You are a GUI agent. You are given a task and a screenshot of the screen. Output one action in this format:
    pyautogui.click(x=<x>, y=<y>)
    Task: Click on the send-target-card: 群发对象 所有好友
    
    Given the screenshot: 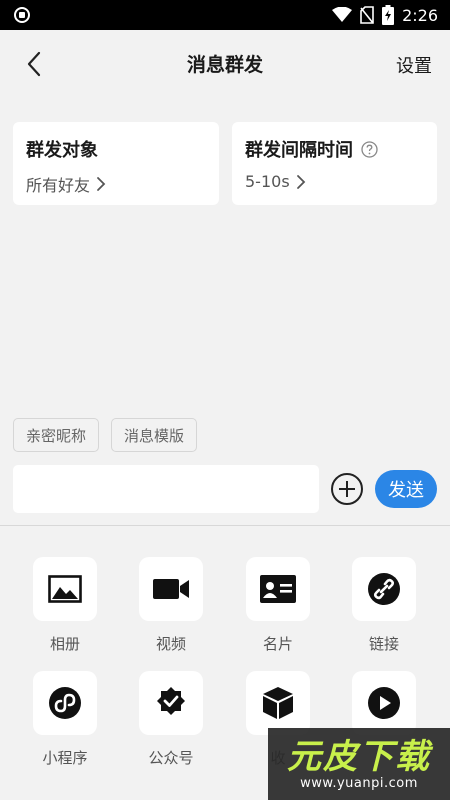 What is the action you would take?
    pyautogui.click(x=116, y=163)
    